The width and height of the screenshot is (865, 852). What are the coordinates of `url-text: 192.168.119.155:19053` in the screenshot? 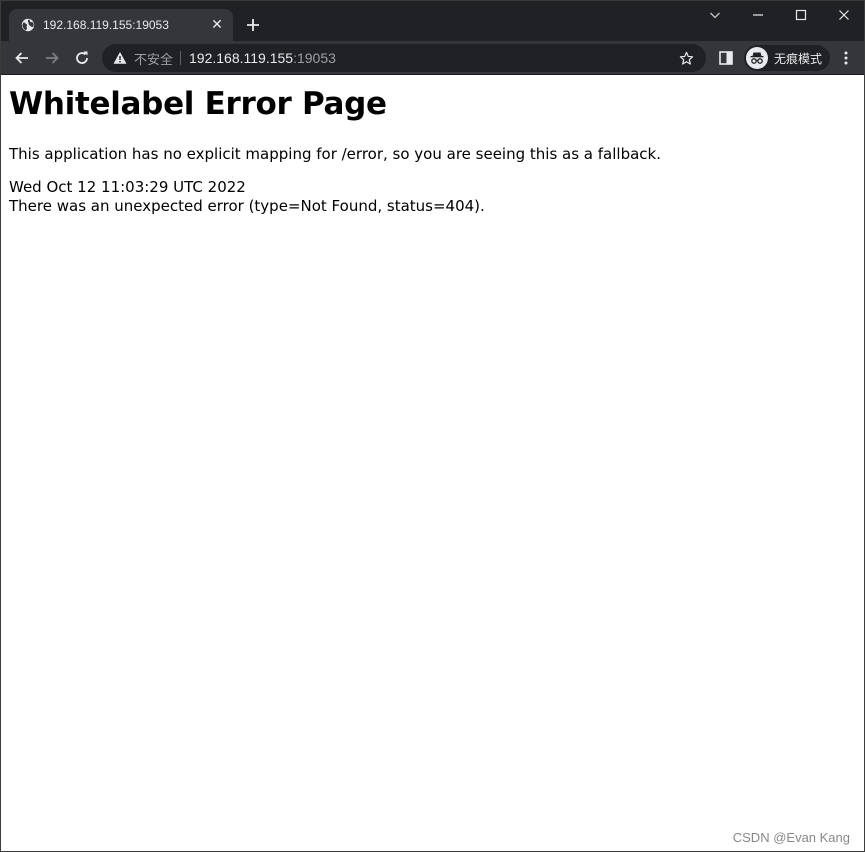 It's located at (432, 58).